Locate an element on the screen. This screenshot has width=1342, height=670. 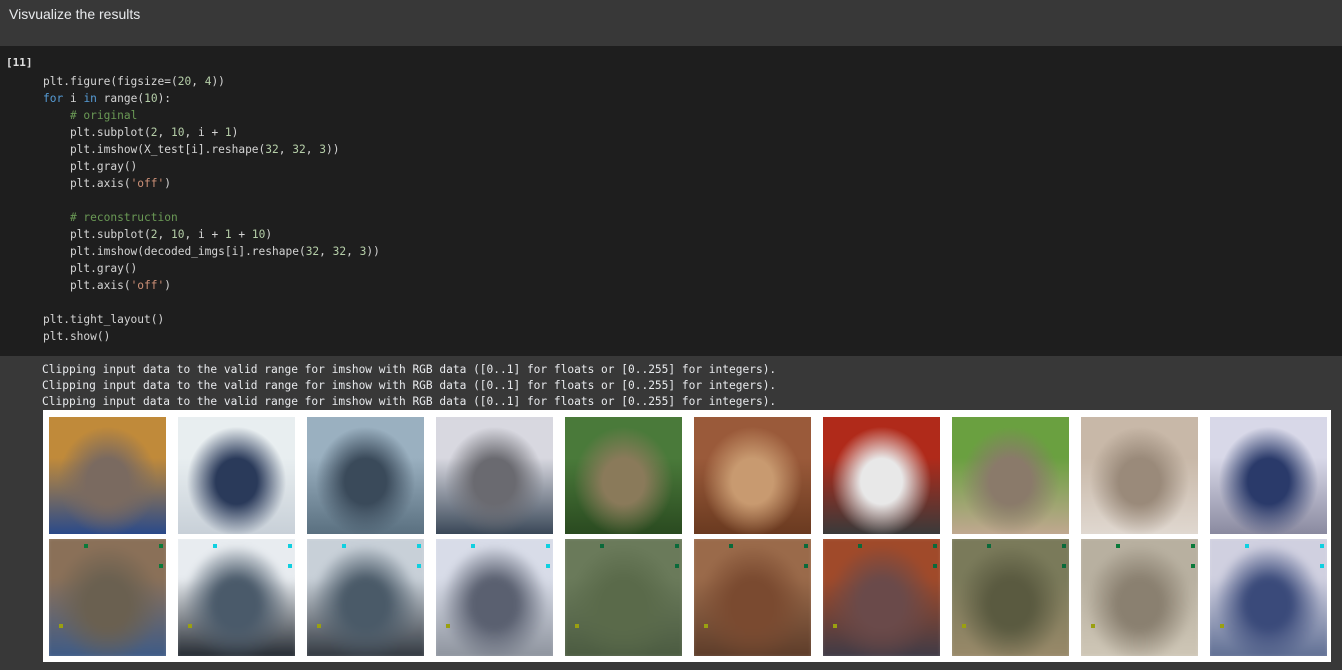
code-line: plt.imshow(X_test[i].reshape(32, 32, 3)) is located at coordinates (191, 149).